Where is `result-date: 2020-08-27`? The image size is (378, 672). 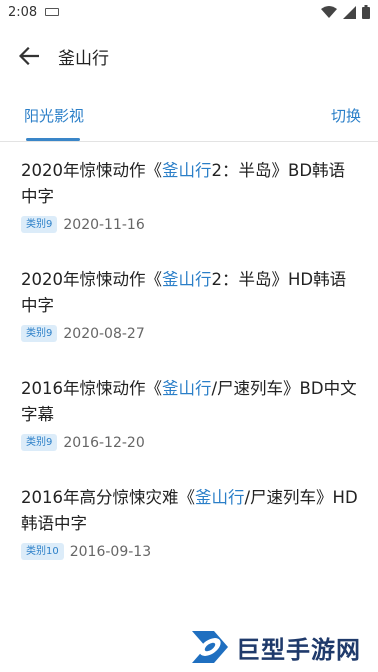 result-date: 2020-08-27 is located at coordinates (104, 333).